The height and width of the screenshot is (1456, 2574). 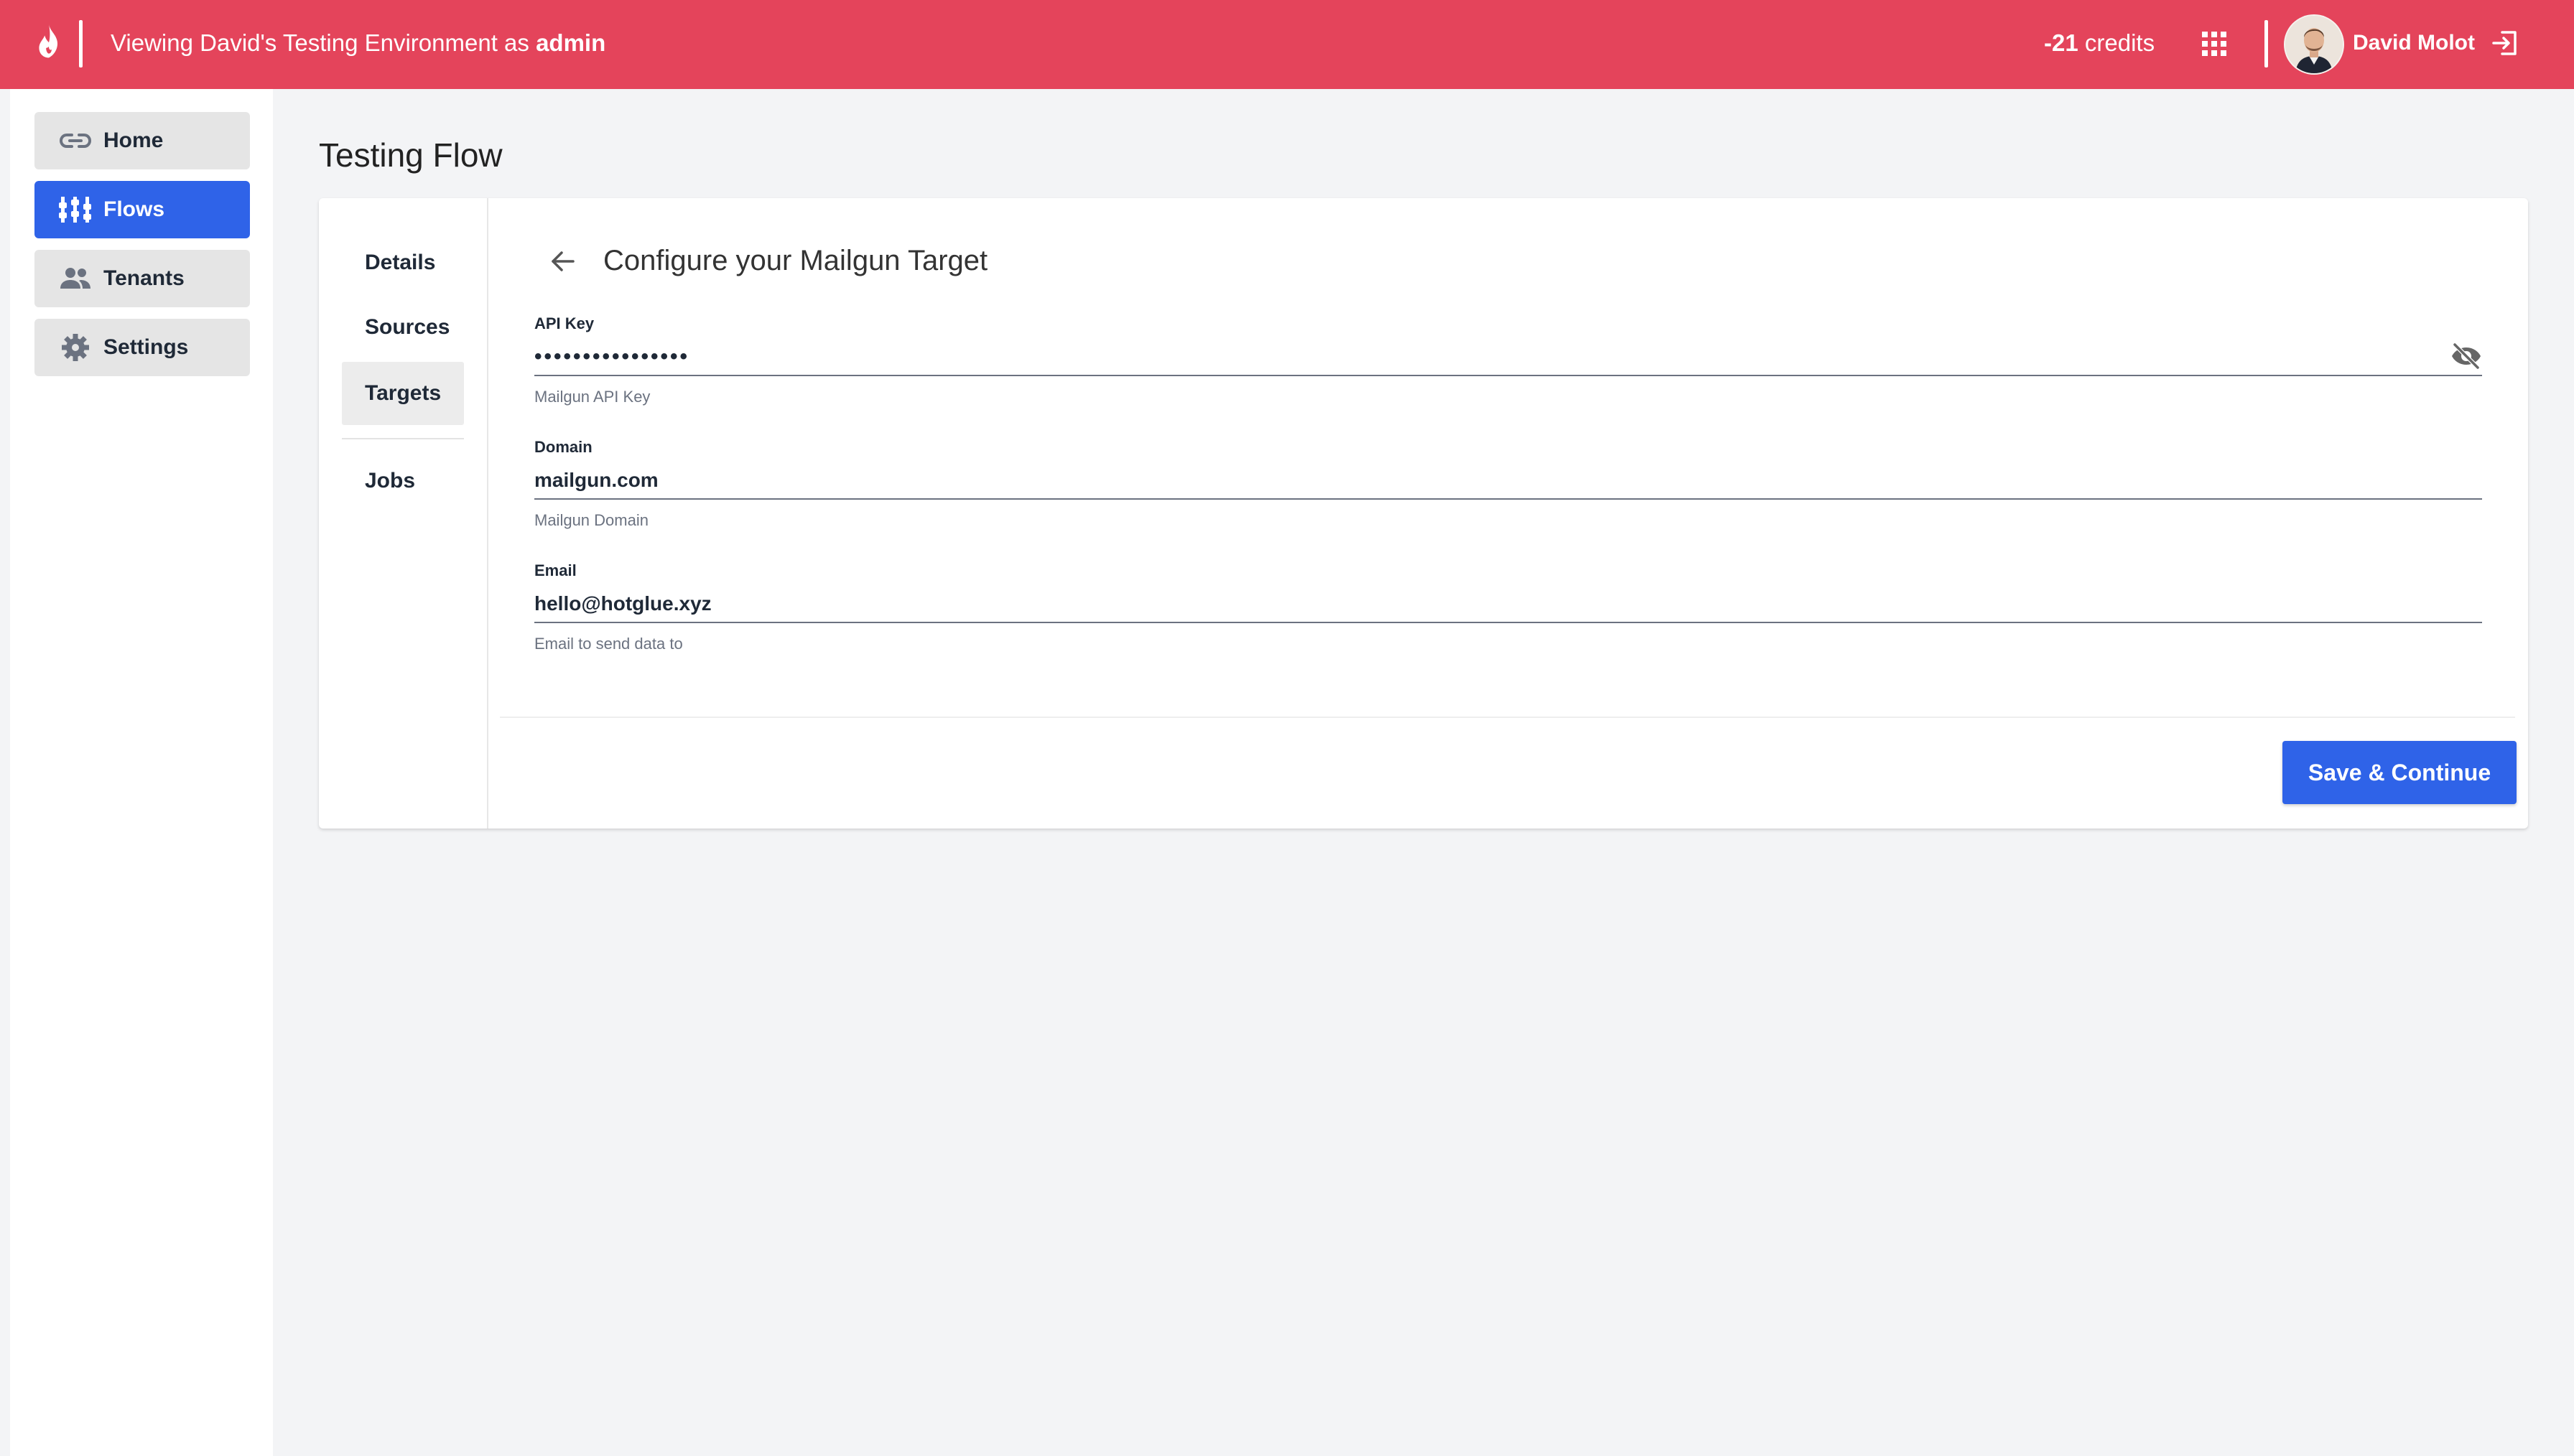 What do you see at coordinates (1508, 357) in the screenshot?
I see `api-key-input` at bounding box center [1508, 357].